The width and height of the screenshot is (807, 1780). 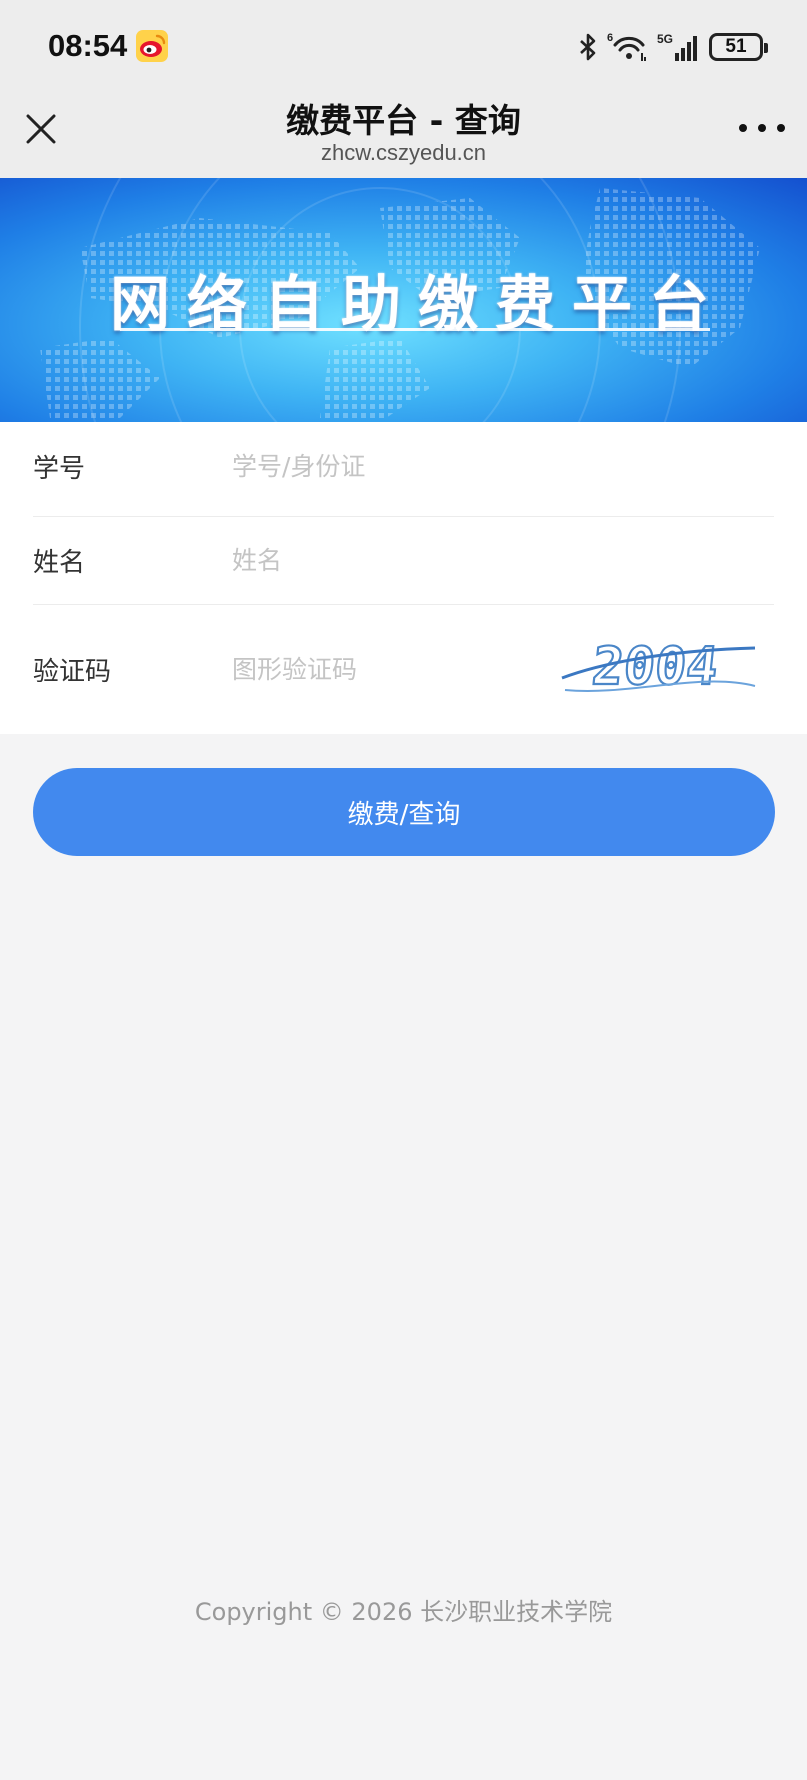 What do you see at coordinates (397, 560) in the screenshot?
I see `name-input` at bounding box center [397, 560].